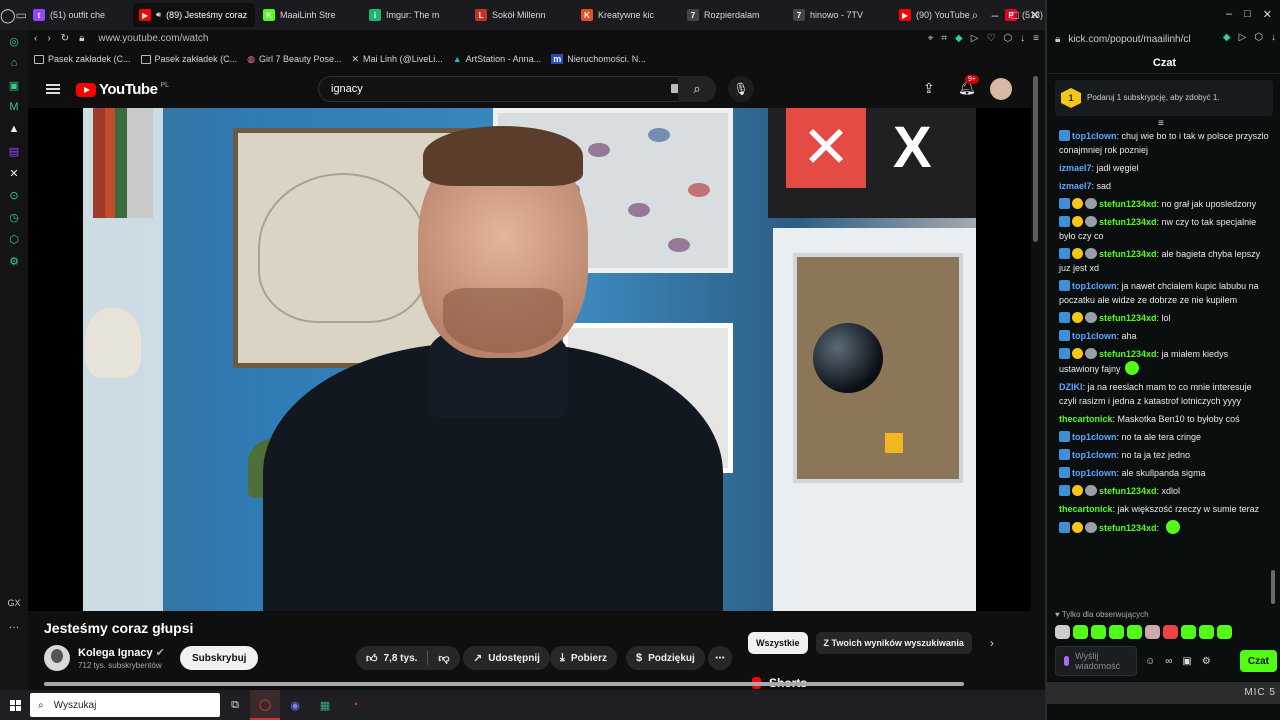 This screenshot has height=720, width=1280. I want to click on youtube-logo: YouTube PL, so click(122, 89).